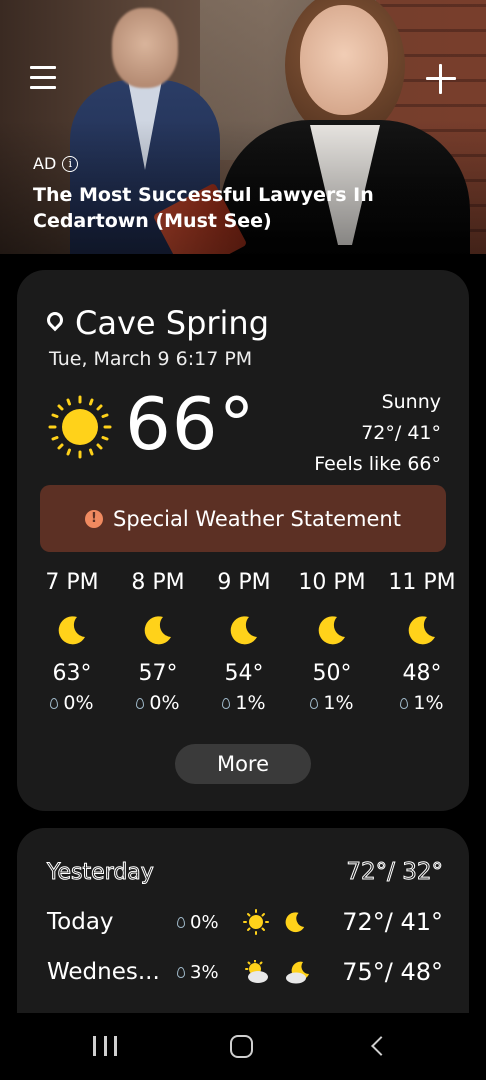 Image resolution: width=486 pixels, height=1080 pixels. I want to click on ad-label: AD i, so click(56, 163).